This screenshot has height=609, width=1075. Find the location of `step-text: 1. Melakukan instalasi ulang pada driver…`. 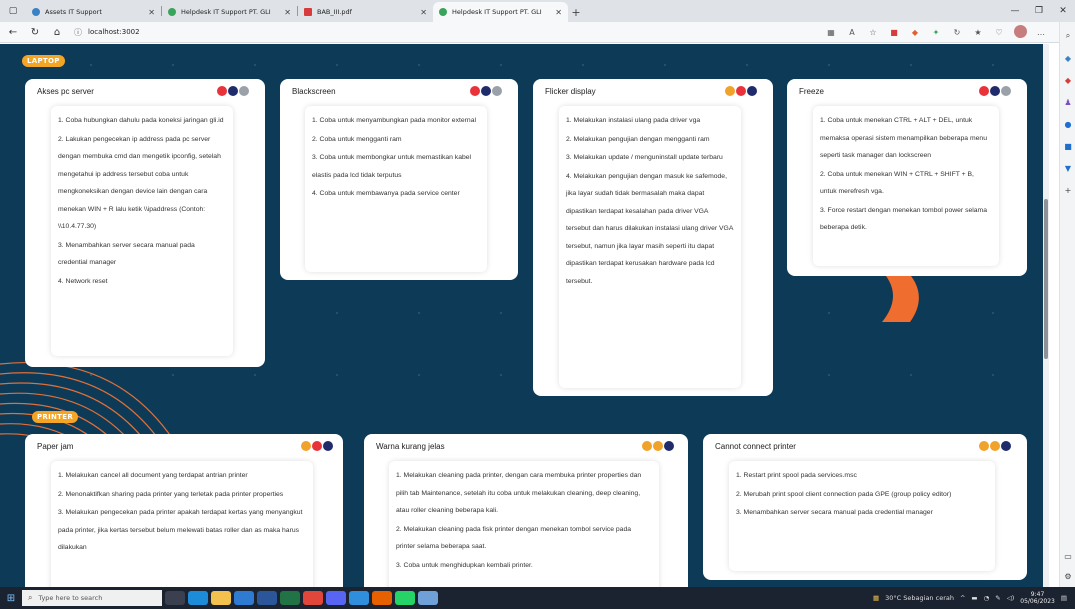

step-text: 1. Melakukan instalasi ulang pada driver… is located at coordinates (633, 120).